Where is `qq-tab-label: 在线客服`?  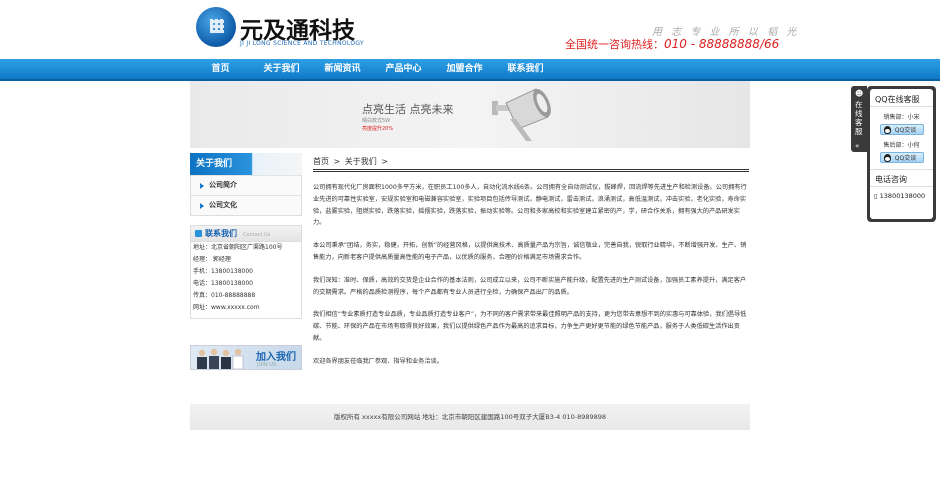 qq-tab-label: 在线客服 is located at coordinates (859, 118).